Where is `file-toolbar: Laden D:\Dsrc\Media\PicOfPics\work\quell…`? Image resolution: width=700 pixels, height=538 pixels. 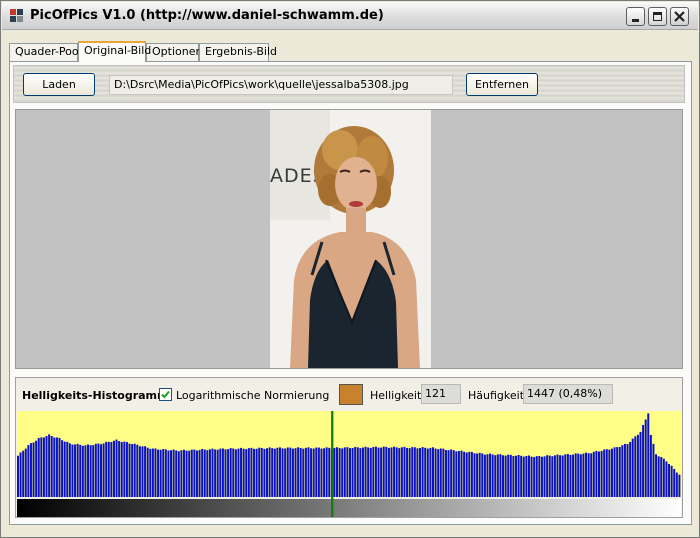 file-toolbar: Laden D:\Dsrc\Media\PicOfPics\work\quell… is located at coordinates (349, 84).